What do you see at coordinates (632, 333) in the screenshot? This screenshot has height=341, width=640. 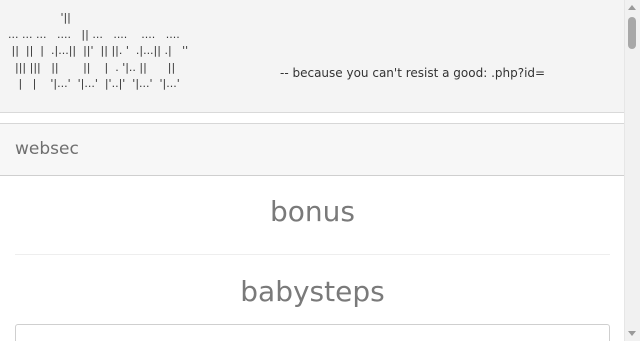 I see `scroll-down-arrow-icon` at bounding box center [632, 333].